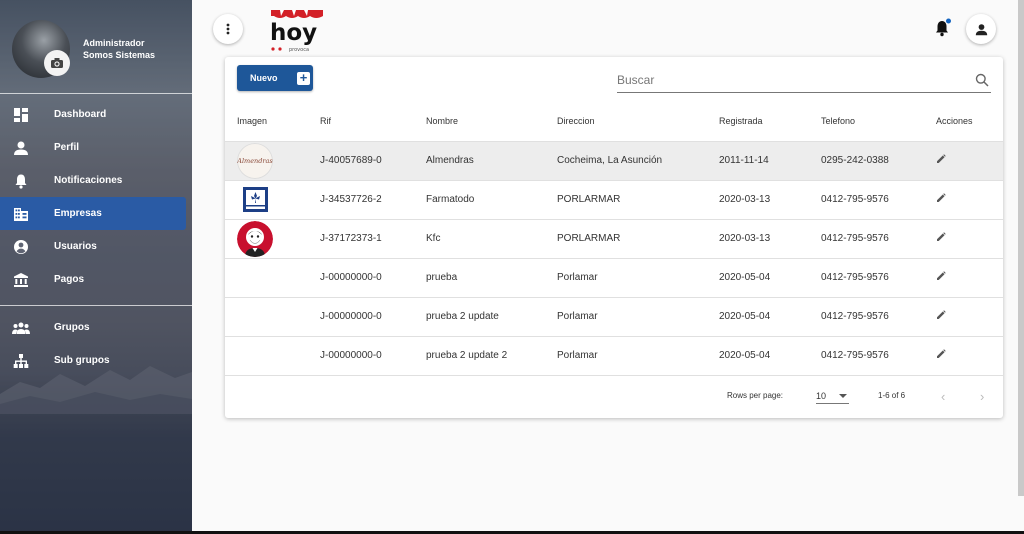 Image resolution: width=1024 pixels, height=534 pixels. Describe the element at coordinates (479, 161) in the screenshot. I see `cell-nombre: Almendras` at that location.